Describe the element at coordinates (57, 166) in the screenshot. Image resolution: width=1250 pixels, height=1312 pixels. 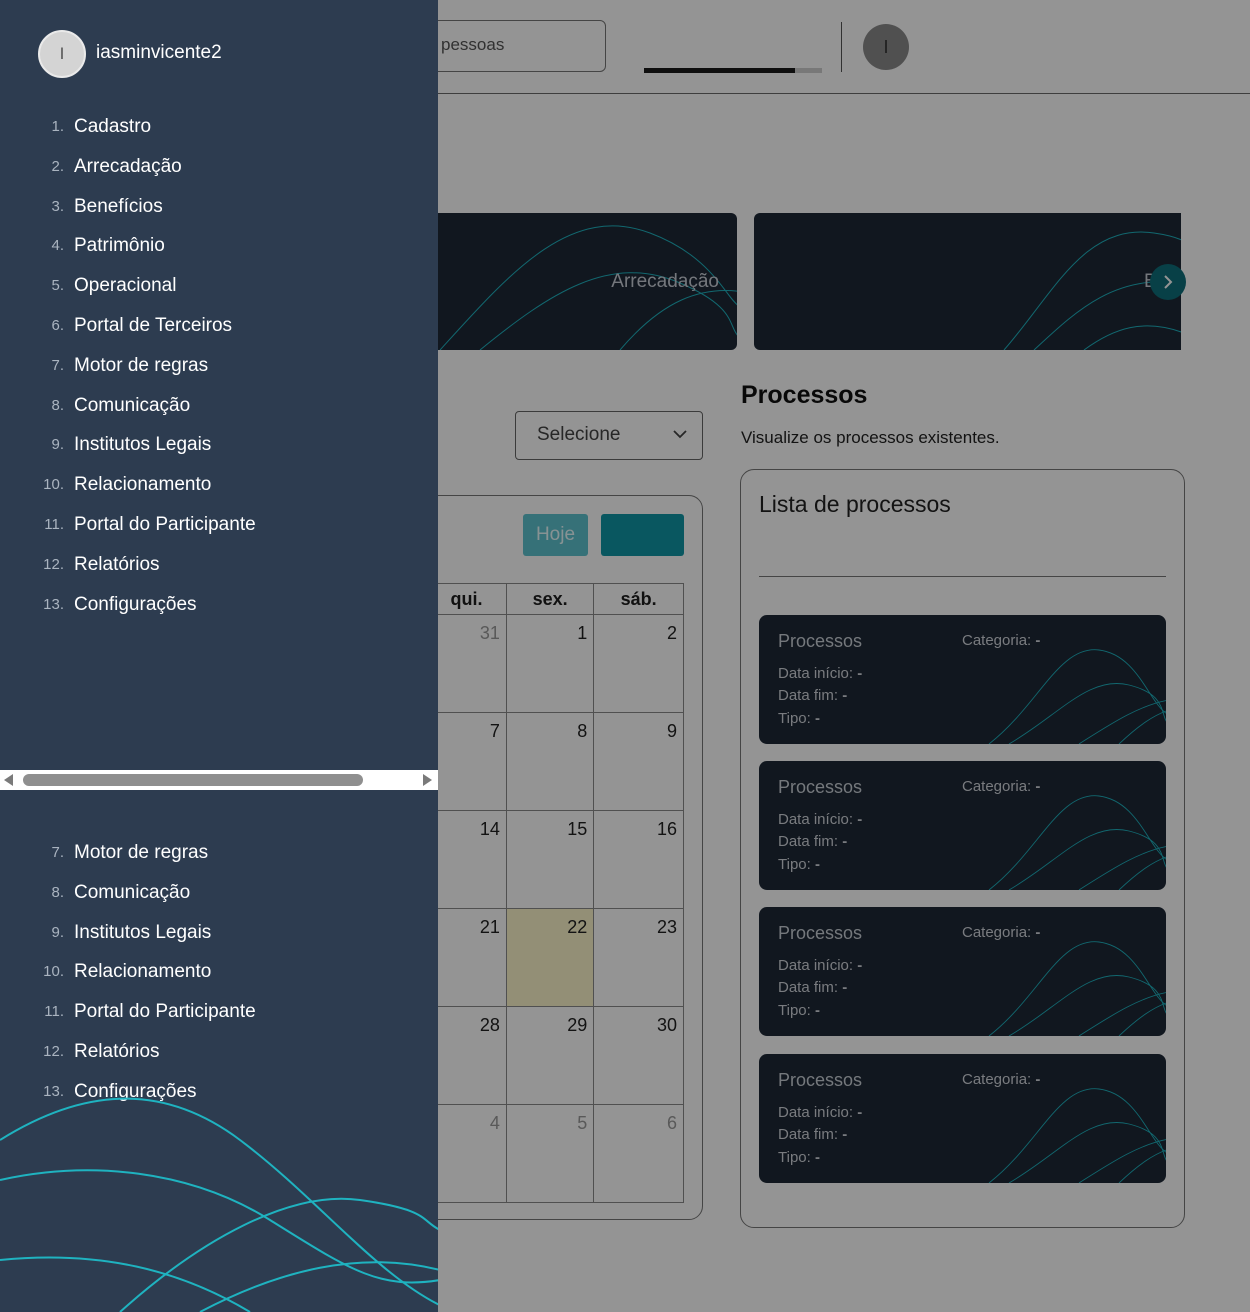
I see `menu-item-number: 2.` at that location.